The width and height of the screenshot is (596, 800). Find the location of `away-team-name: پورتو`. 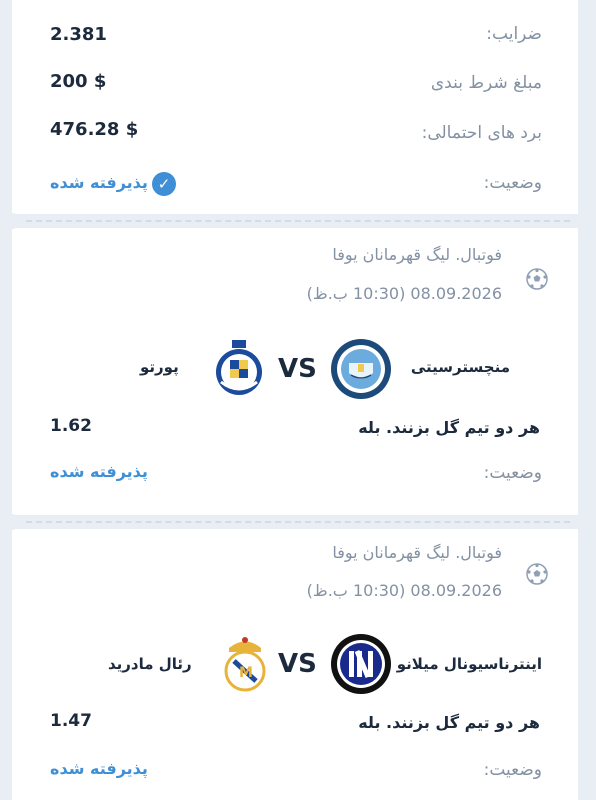

away-team-name: پورتو is located at coordinates (159, 367).